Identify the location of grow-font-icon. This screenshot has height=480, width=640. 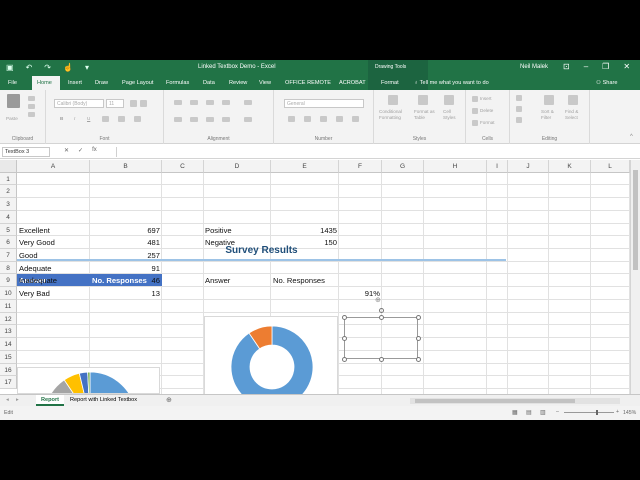
(133, 103).